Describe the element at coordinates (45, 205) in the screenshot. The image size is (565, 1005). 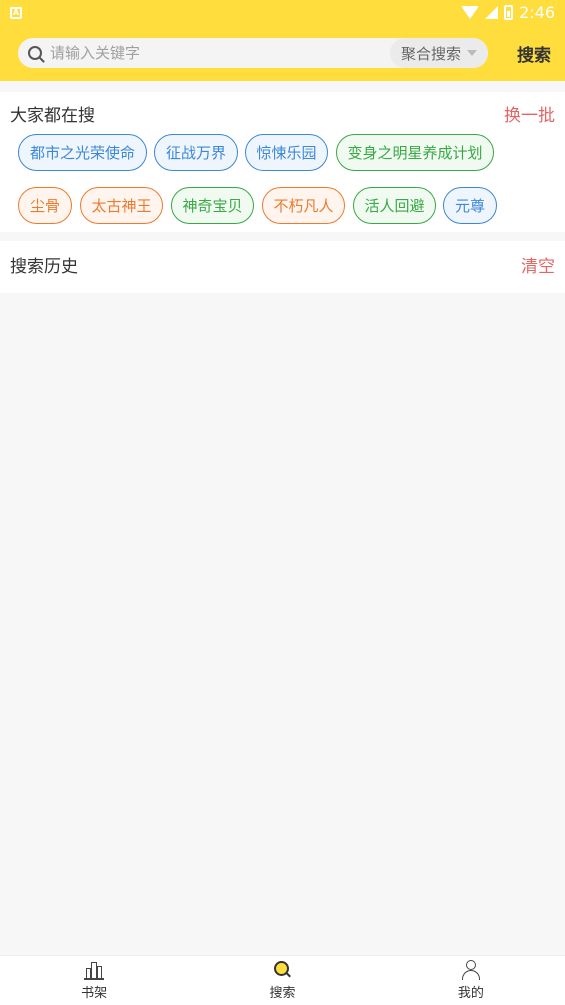
I see `hot-chip: 尘骨` at that location.